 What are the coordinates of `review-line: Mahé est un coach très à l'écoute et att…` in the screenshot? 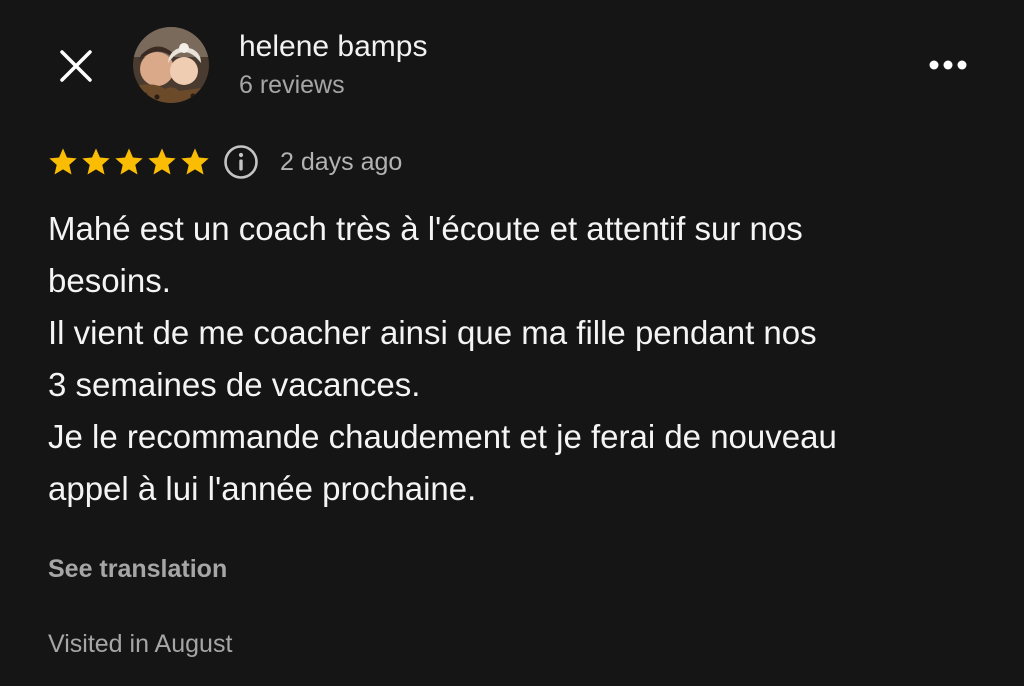 It's located at (425, 228).